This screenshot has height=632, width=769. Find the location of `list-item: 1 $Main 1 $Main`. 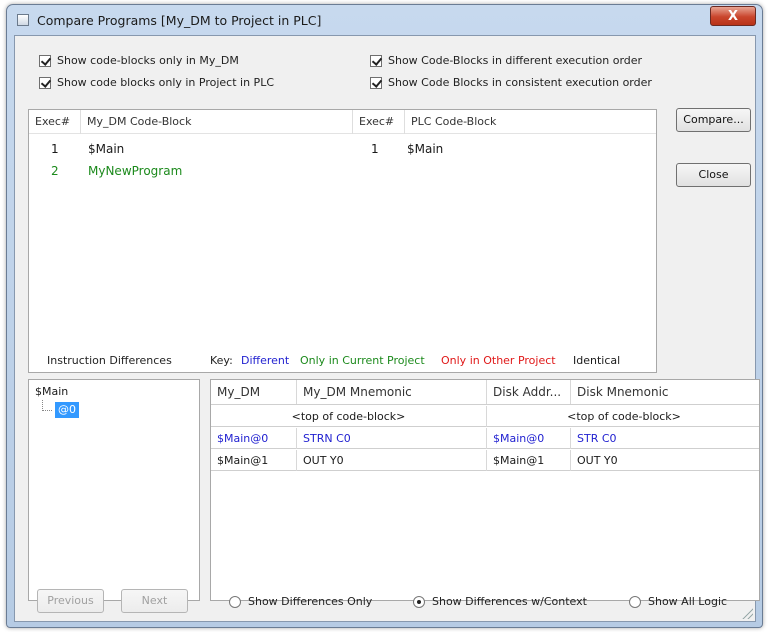

list-item: 1 $Main 1 $Main is located at coordinates (342, 149).